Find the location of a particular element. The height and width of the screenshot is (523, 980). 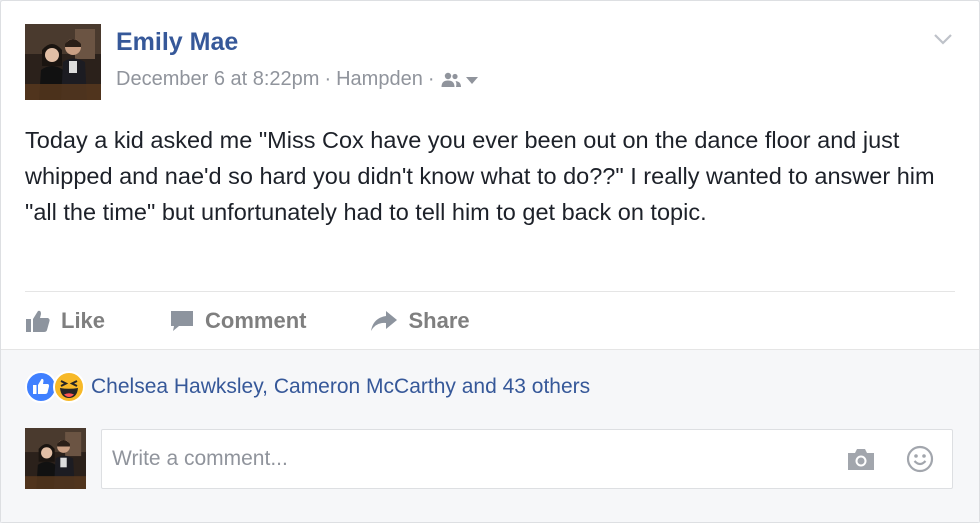

post-options-chevron-icon is located at coordinates (943, 39).